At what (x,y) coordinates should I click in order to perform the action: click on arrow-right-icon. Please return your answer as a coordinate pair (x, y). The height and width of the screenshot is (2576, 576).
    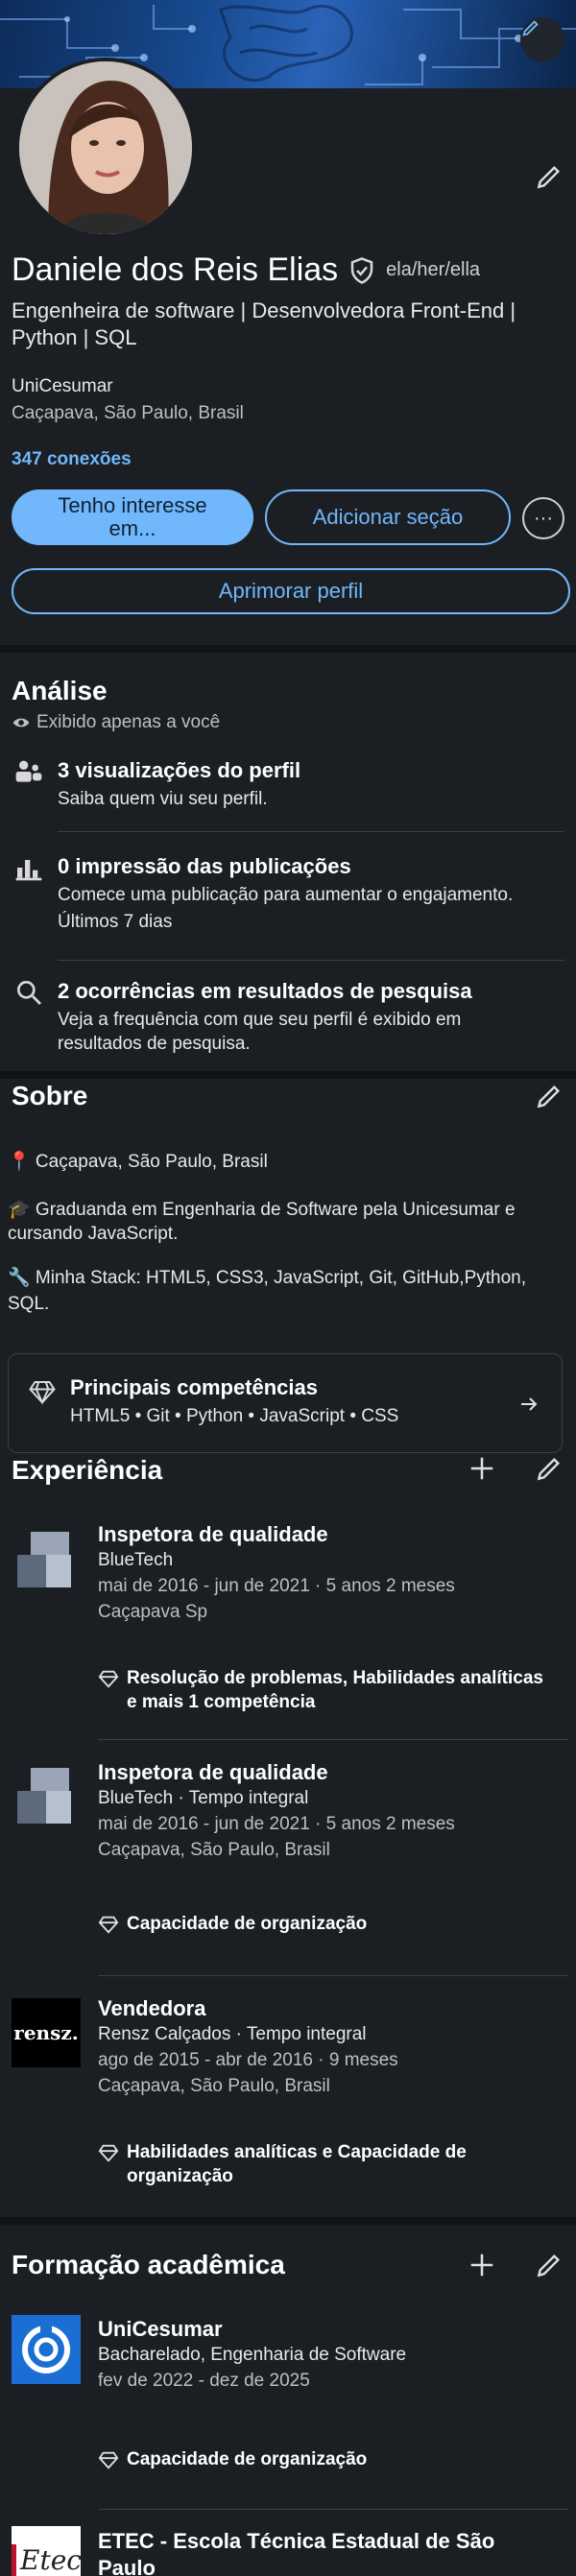
    Looking at the image, I should click on (529, 1404).